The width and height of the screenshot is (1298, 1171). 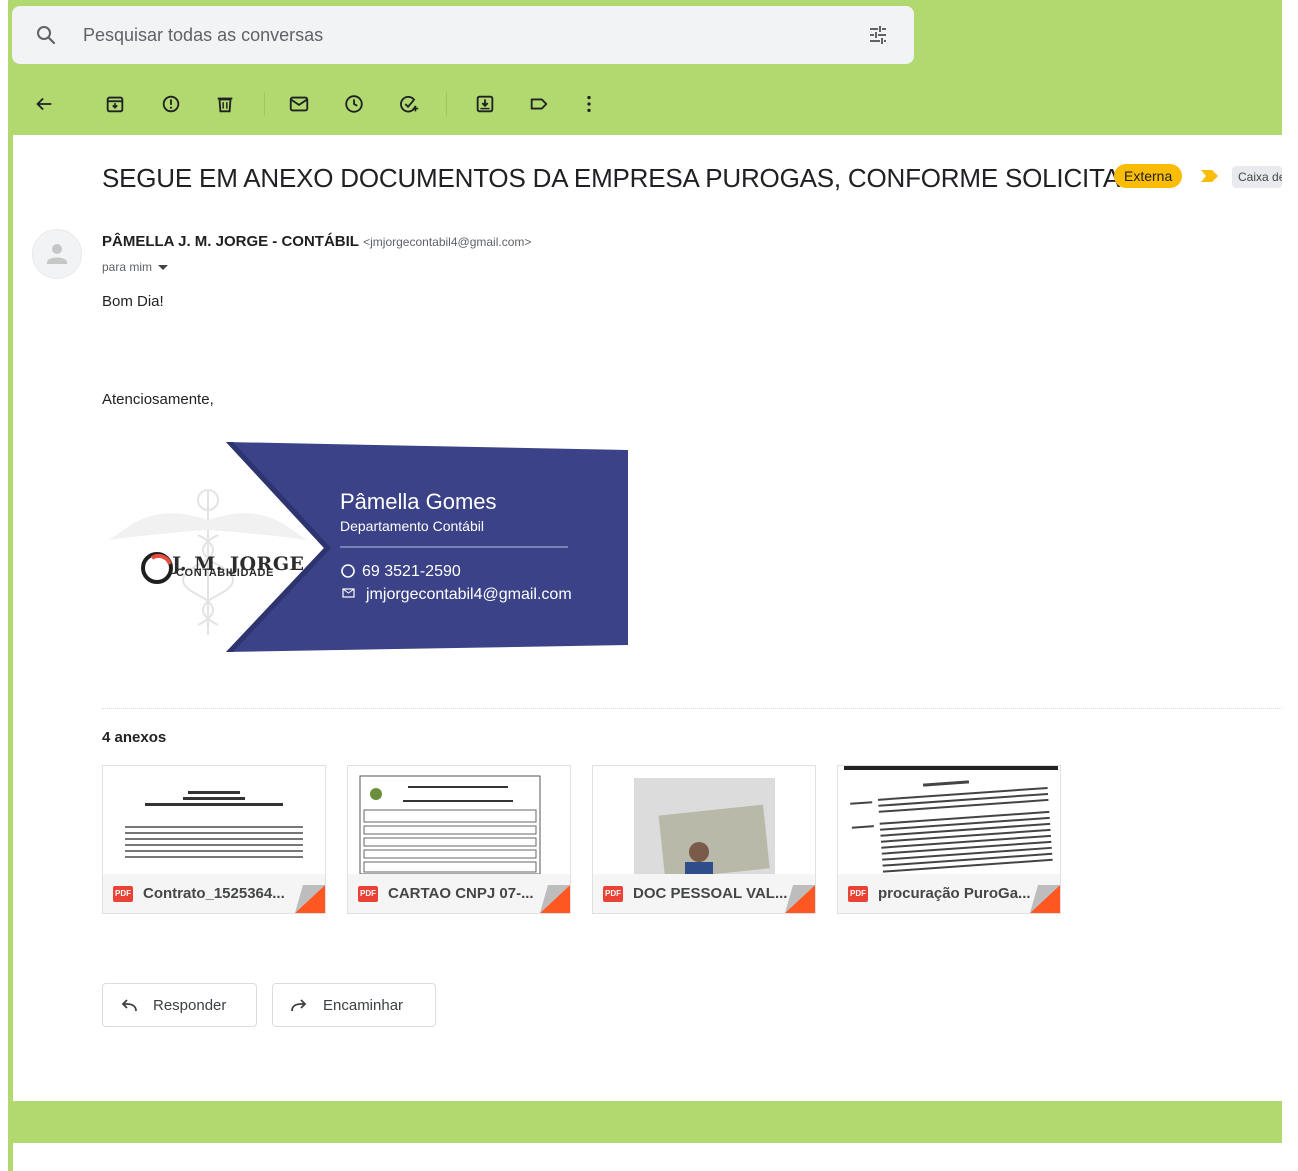 What do you see at coordinates (190, 1005) in the screenshot?
I see `reply-label: Responder` at bounding box center [190, 1005].